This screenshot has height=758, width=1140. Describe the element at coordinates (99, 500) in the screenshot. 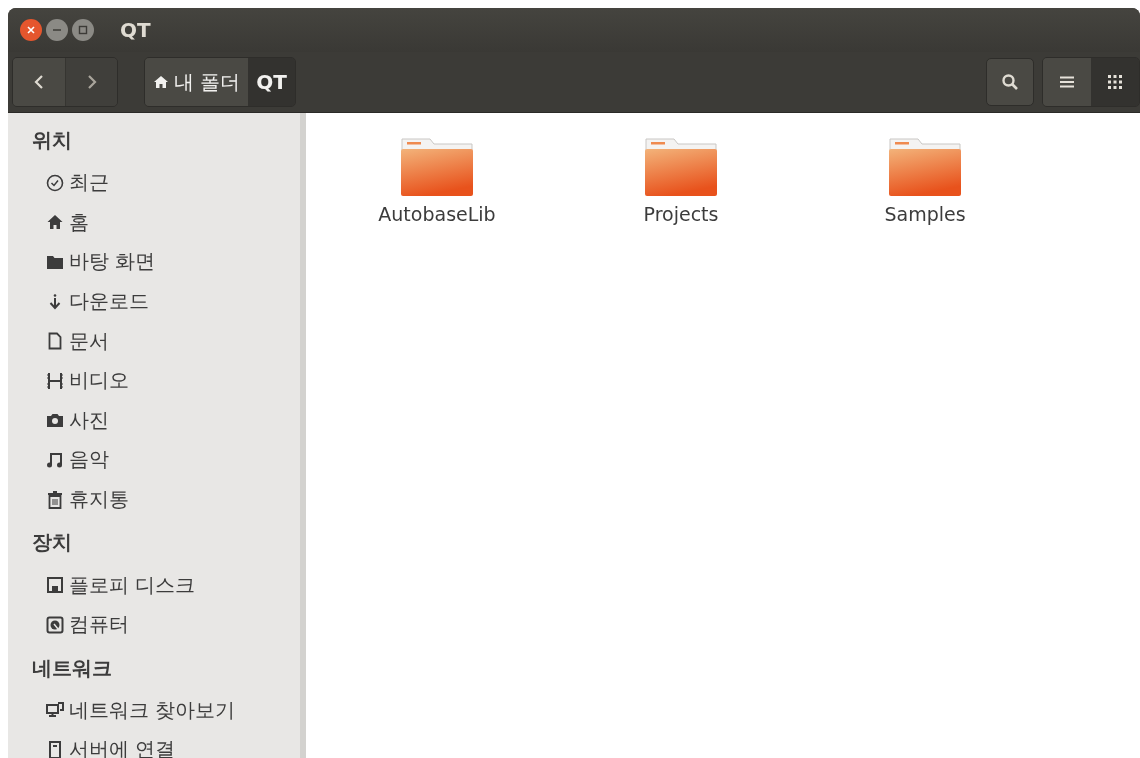

I see `sidebar-item: 휴지통` at that location.